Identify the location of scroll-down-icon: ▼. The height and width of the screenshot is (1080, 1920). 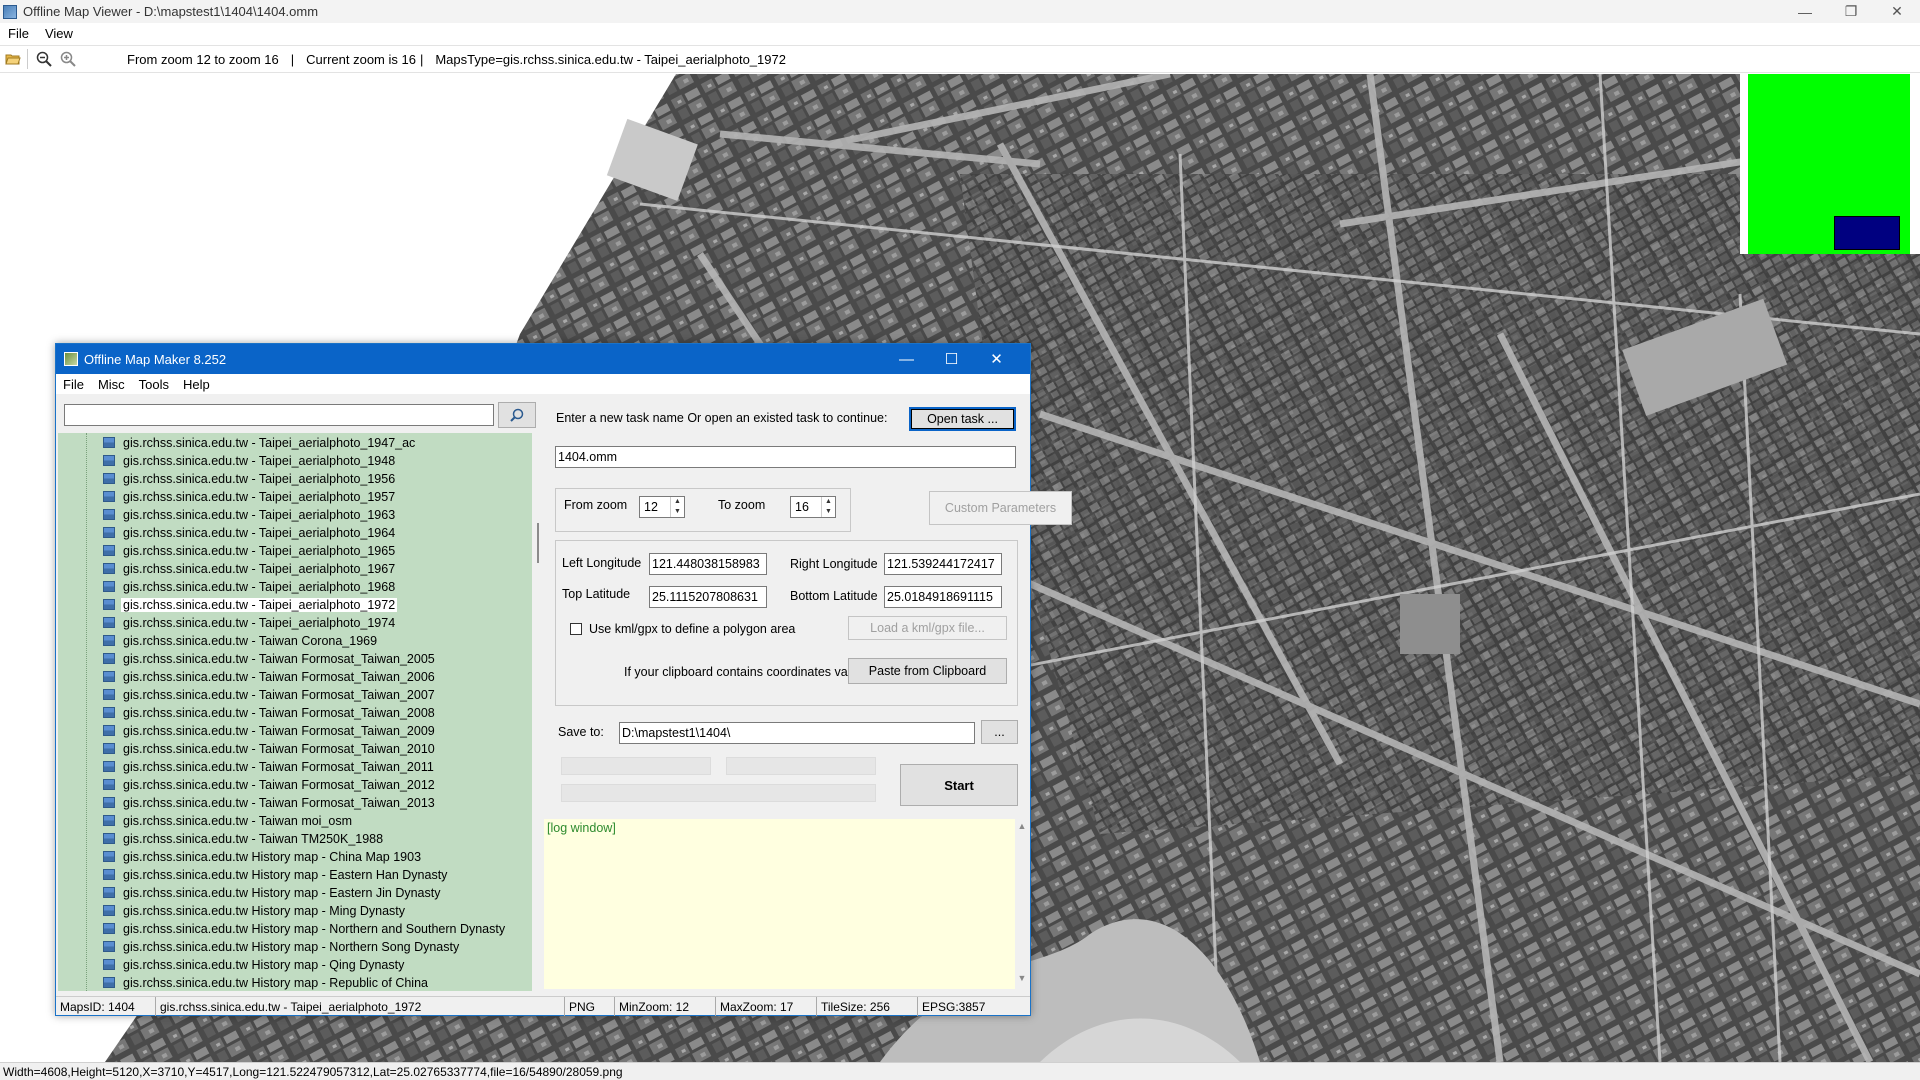
(1022, 980).